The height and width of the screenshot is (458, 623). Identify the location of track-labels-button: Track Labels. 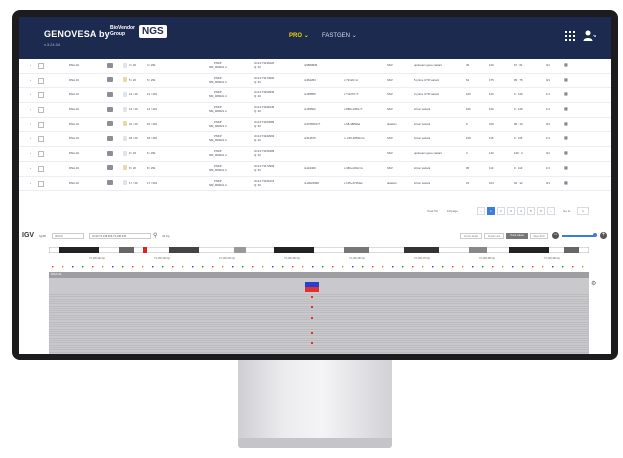
(517, 236).